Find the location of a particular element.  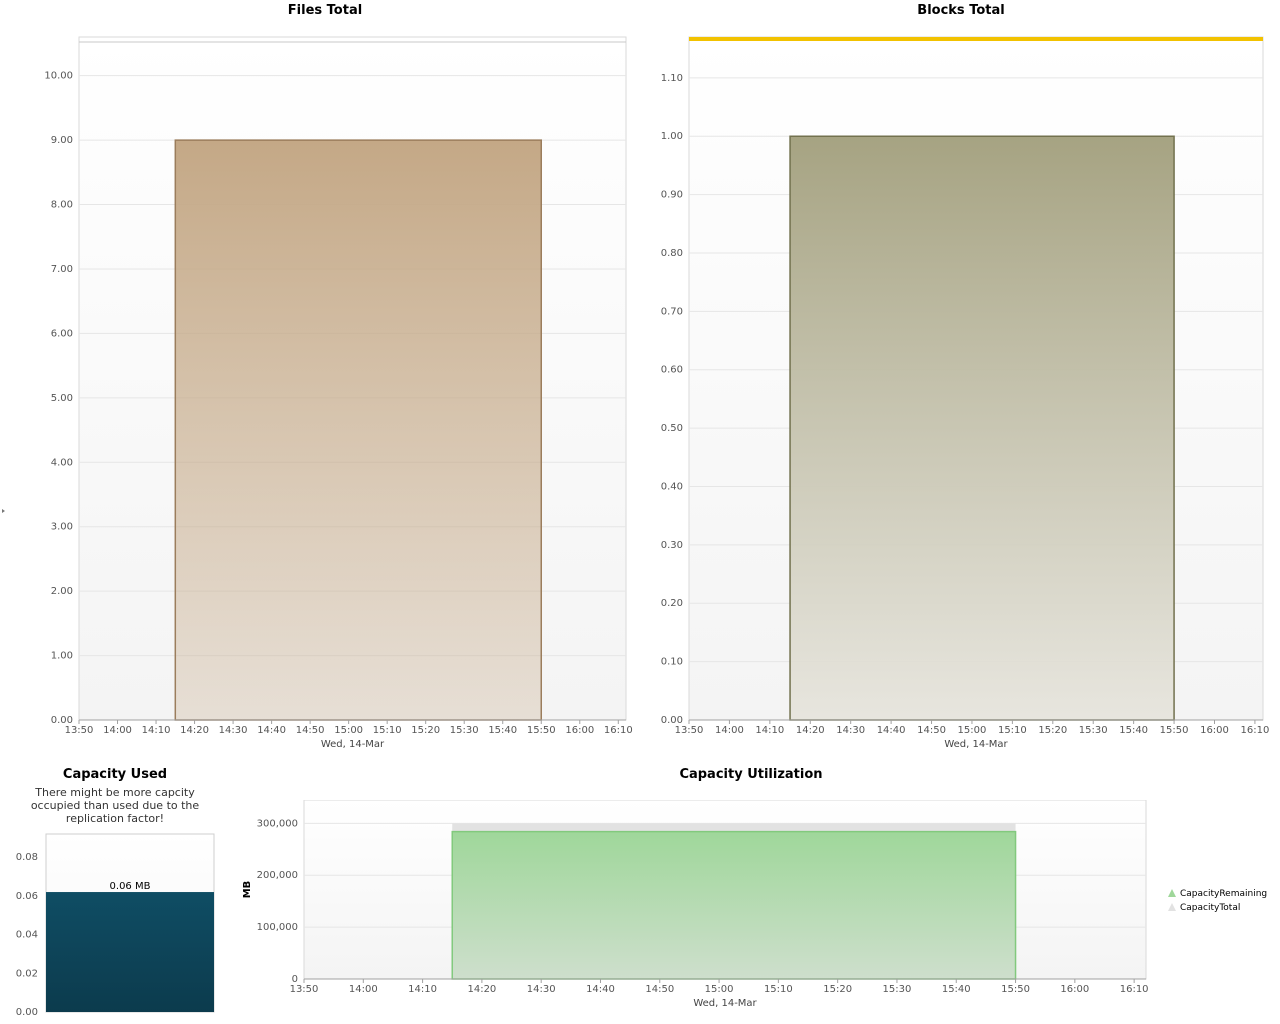

y-axis-title: MB is located at coordinates (247, 890).